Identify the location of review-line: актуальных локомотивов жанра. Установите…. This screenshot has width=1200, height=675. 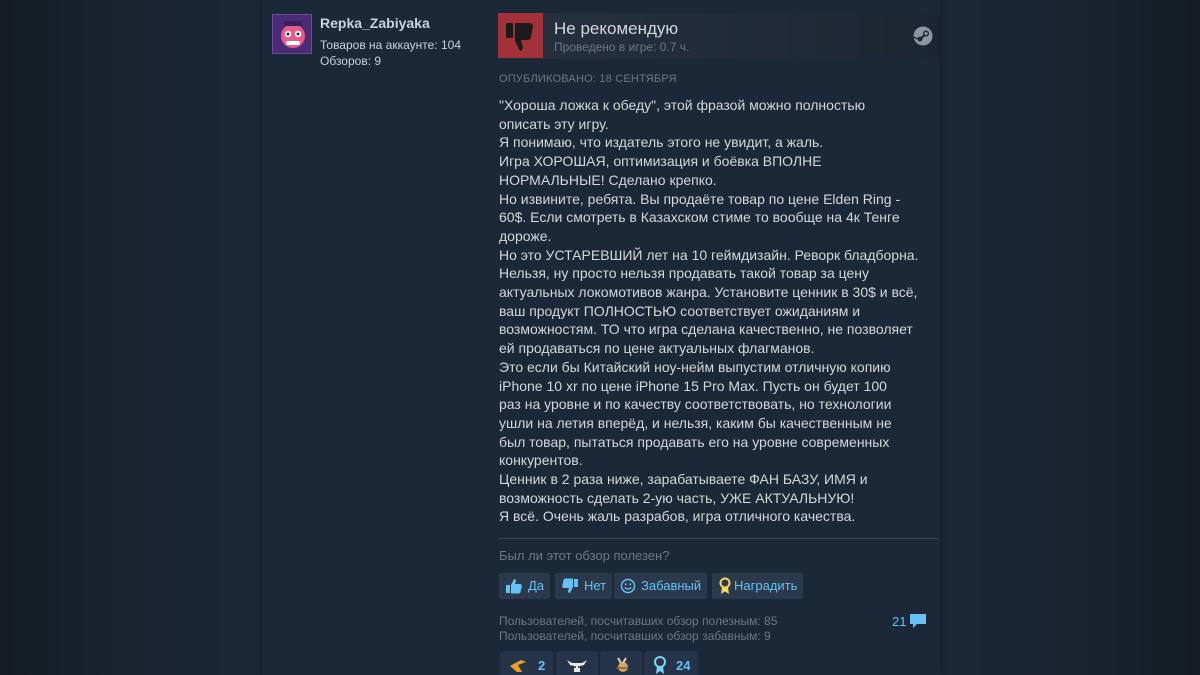
(708, 292).